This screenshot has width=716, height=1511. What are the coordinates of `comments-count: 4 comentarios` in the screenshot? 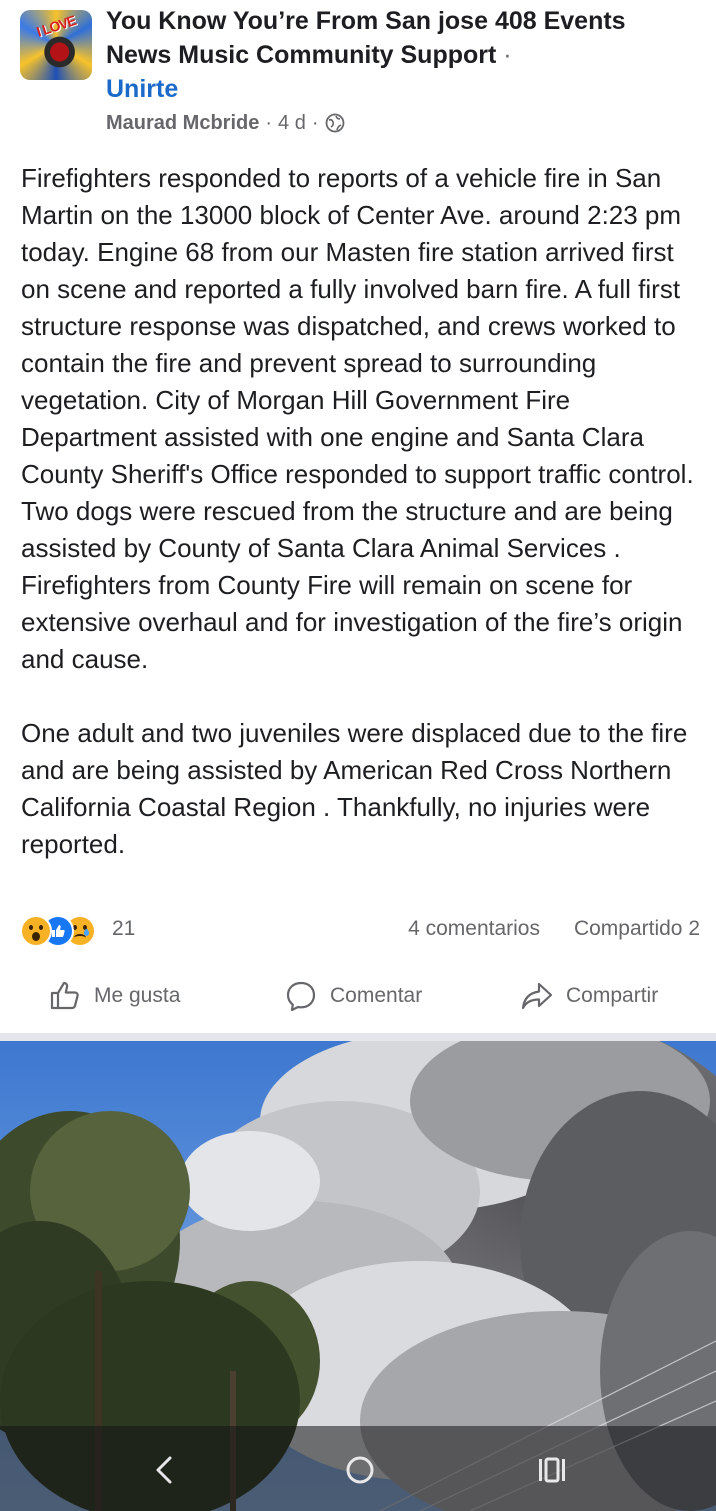 It's located at (474, 929).